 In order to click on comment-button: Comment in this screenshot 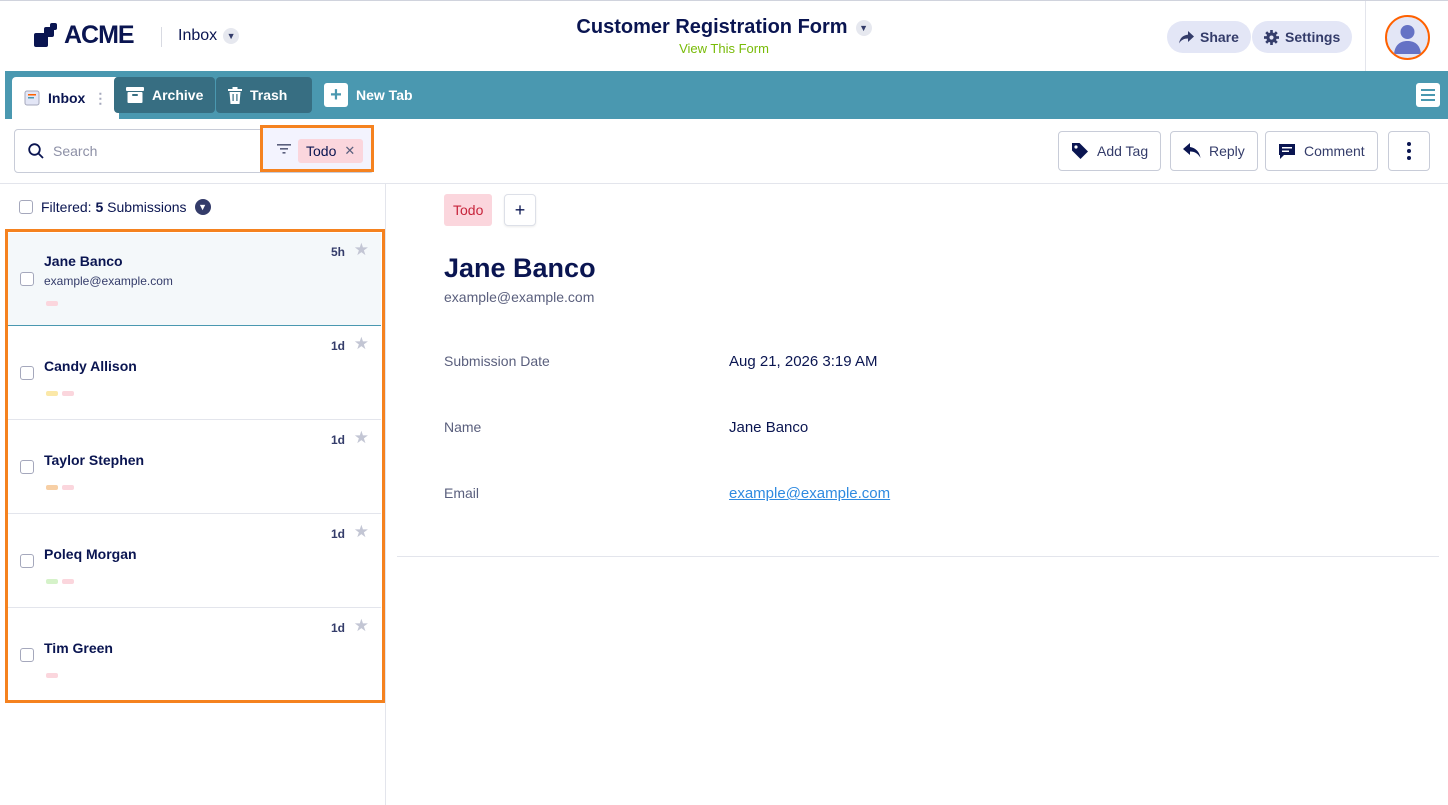, I will do `click(1321, 151)`.